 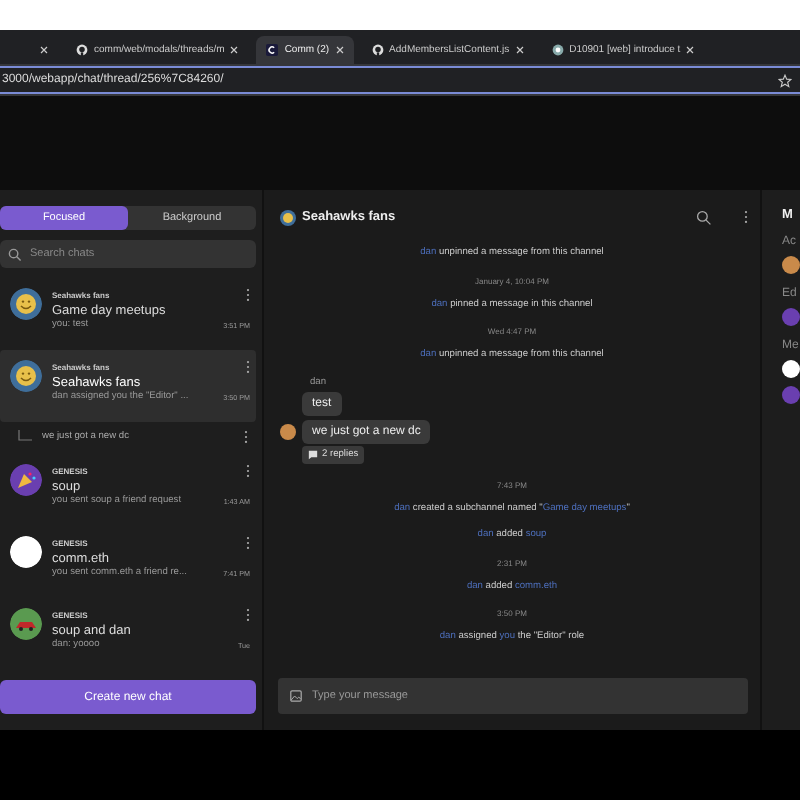 What do you see at coordinates (785, 80) in the screenshot?
I see `star-icon` at bounding box center [785, 80].